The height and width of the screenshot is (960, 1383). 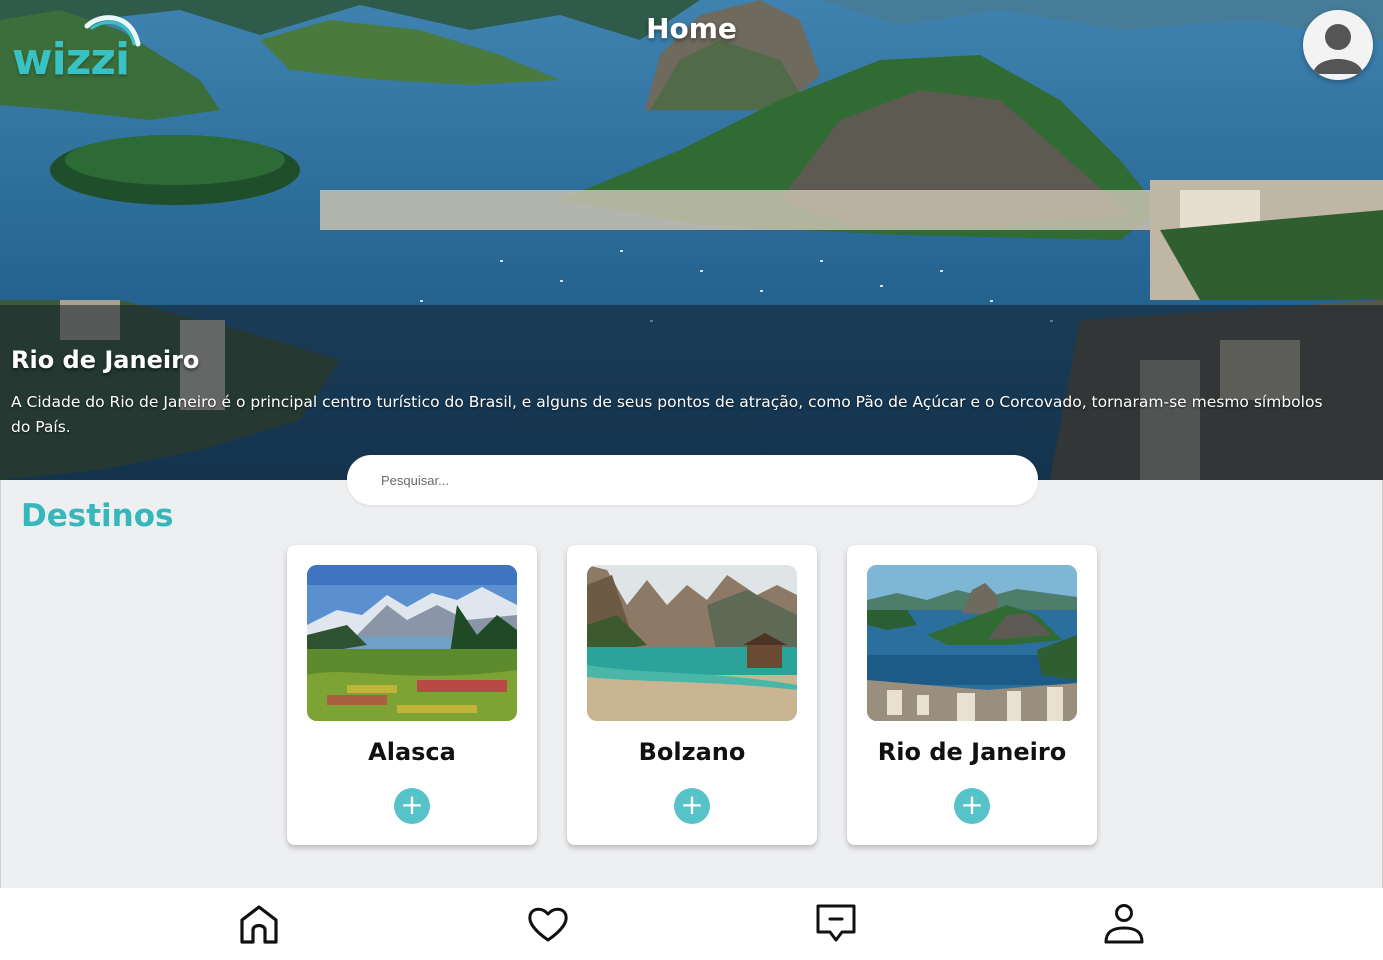 What do you see at coordinates (105, 360) in the screenshot?
I see `hero-title: Rio de Janeiro` at bounding box center [105, 360].